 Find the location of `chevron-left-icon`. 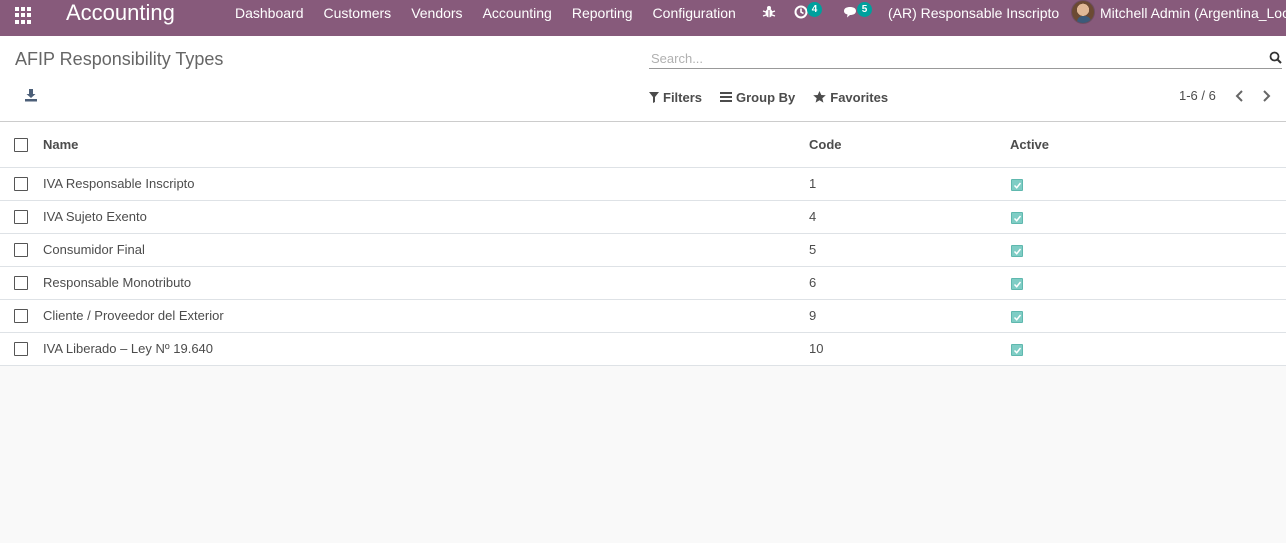

chevron-left-icon is located at coordinates (1239, 96).